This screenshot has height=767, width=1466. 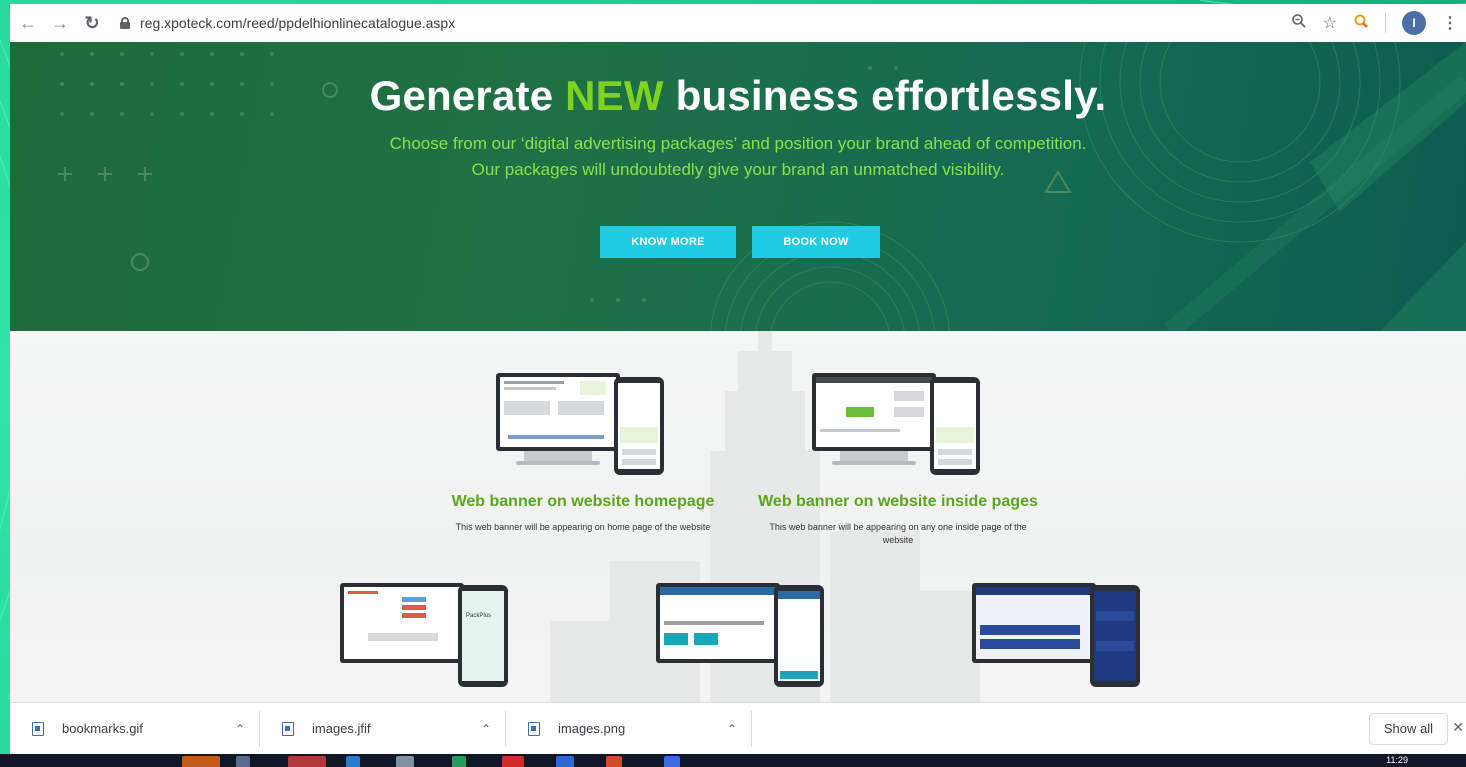 What do you see at coordinates (92, 23) in the screenshot?
I see `reload-icon: ↻` at bounding box center [92, 23].